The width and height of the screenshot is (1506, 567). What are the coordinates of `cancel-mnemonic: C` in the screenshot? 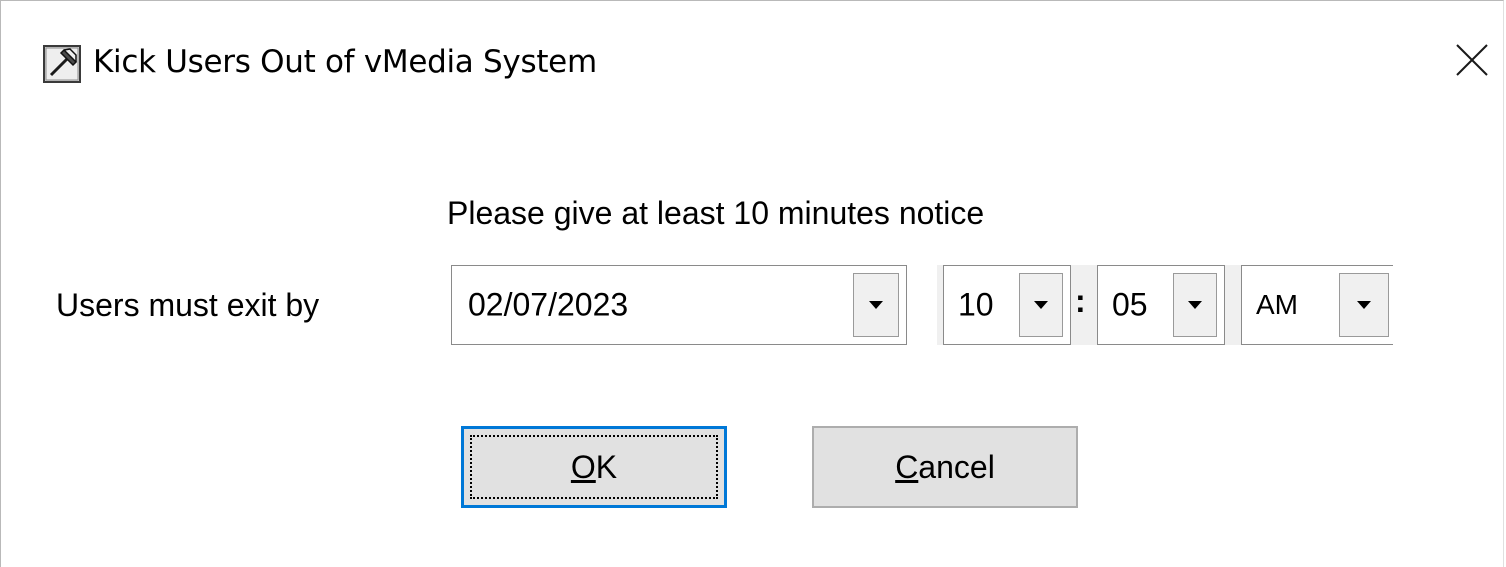 It's located at (907, 466).